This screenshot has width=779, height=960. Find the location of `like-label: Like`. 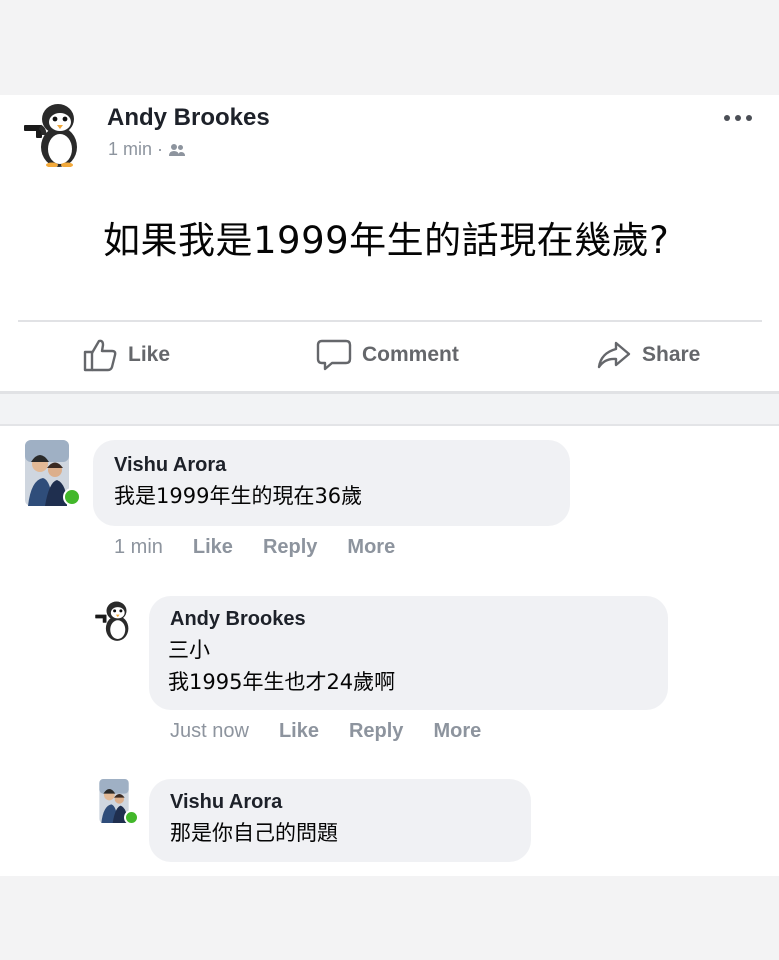

like-label: Like is located at coordinates (149, 354).